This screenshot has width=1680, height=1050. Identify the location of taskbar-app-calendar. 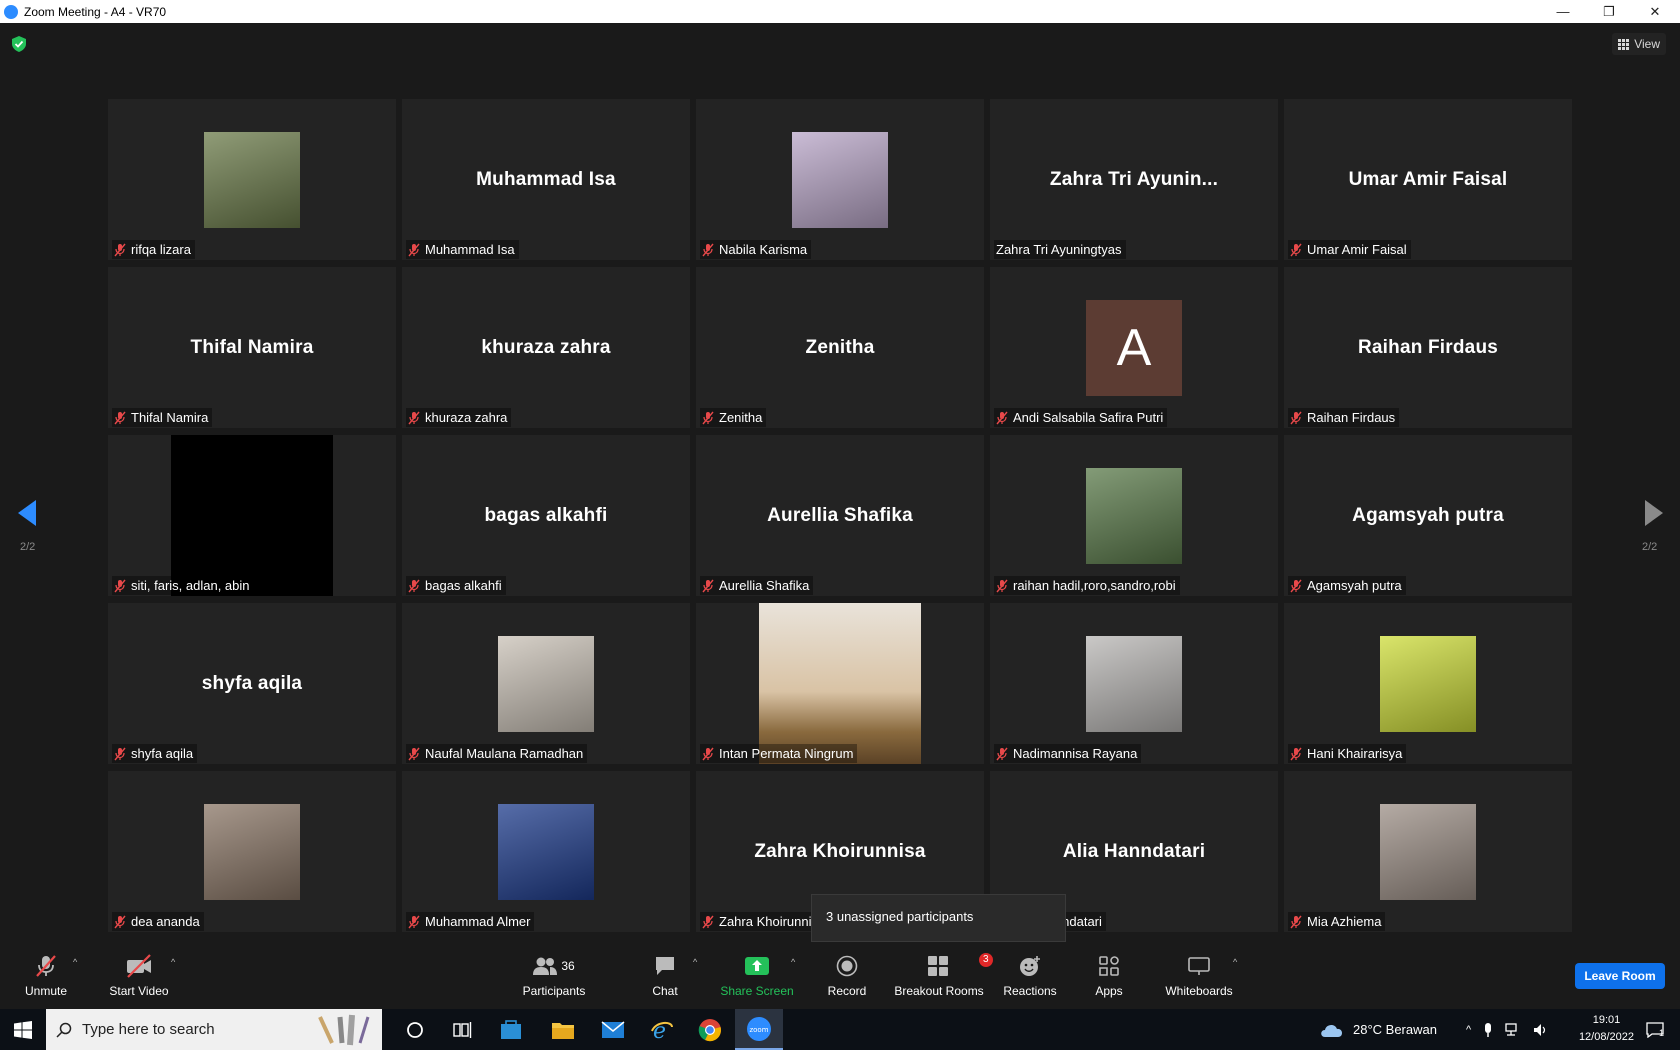
(511, 1029).